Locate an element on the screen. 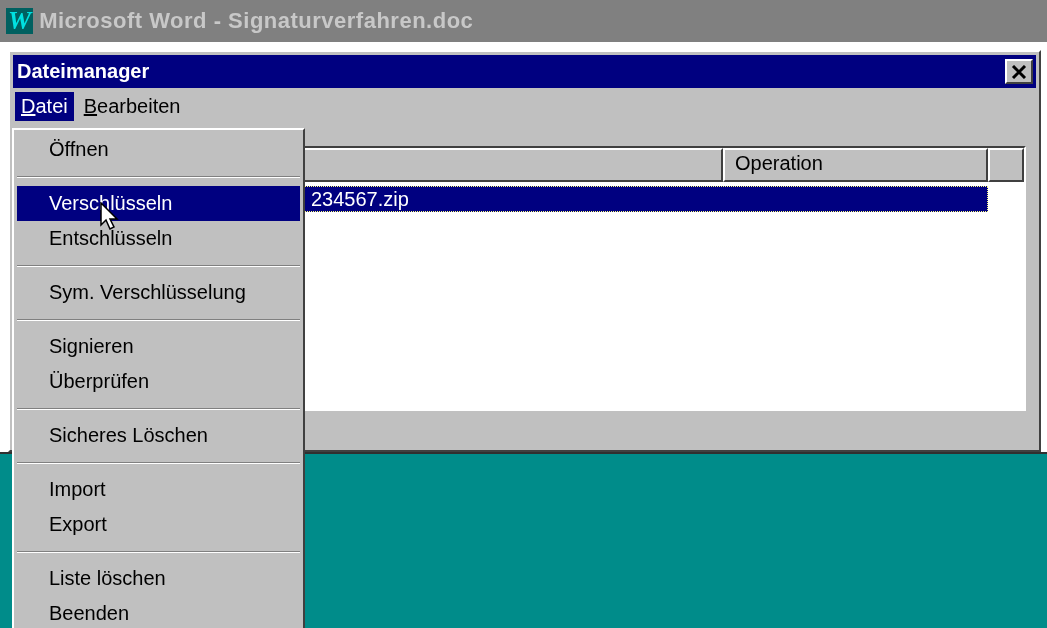 Image resolution: width=1047 pixels, height=628 pixels. close-button is located at coordinates (1019, 71).